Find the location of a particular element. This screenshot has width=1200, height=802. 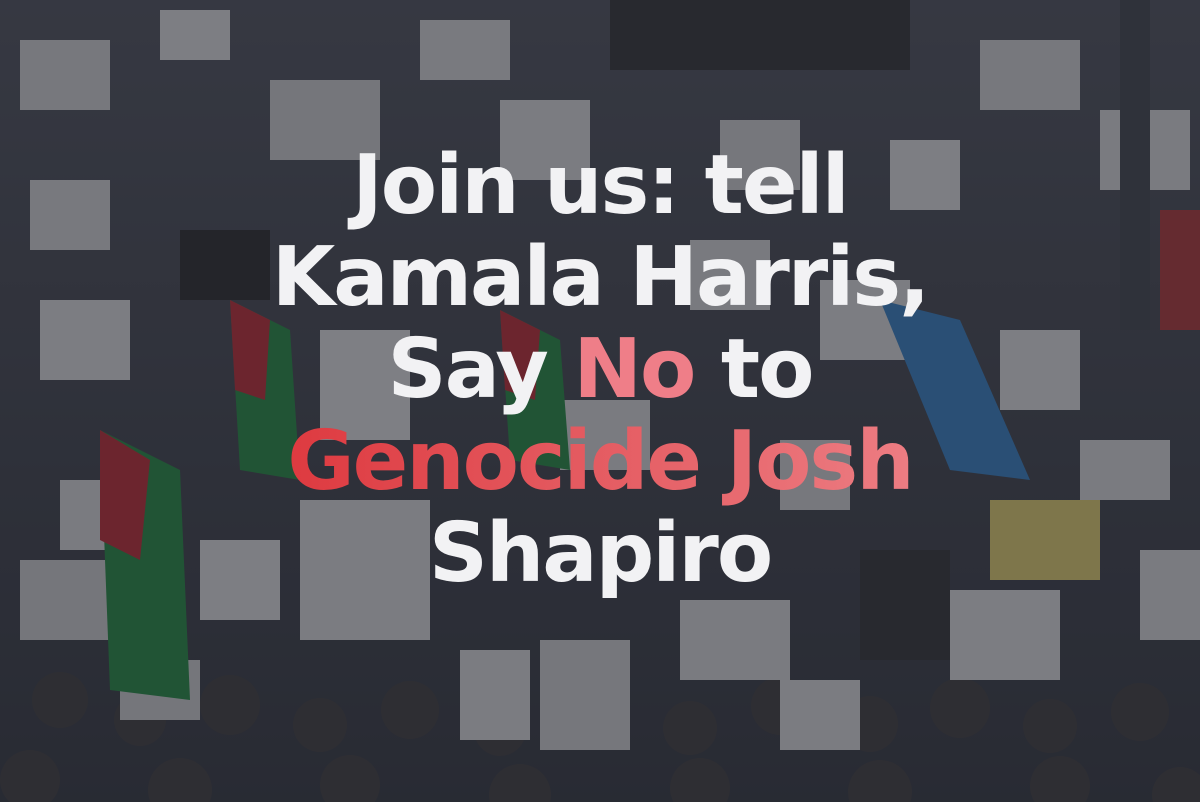

headline-say: Say is located at coordinates (480, 369).